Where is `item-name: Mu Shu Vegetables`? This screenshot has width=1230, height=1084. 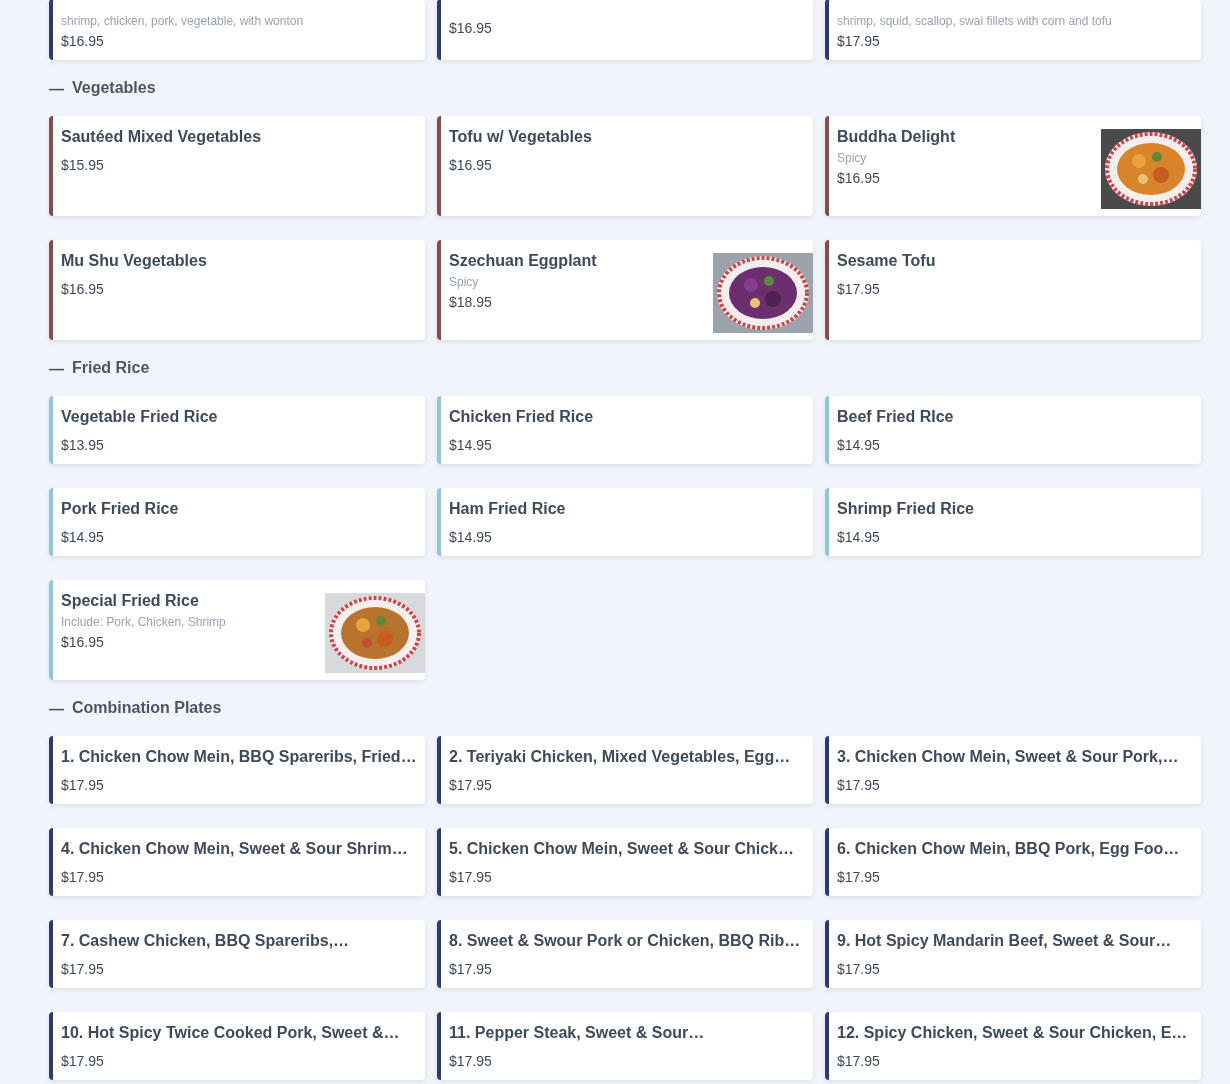
item-name: Mu Shu Vegetables is located at coordinates (134, 261).